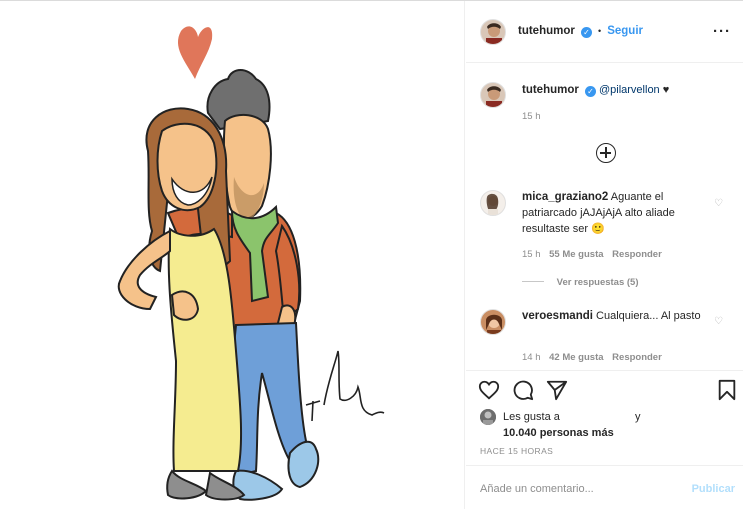 This screenshot has height=509, width=743. I want to click on comment-username: mica_graziano2, so click(565, 197).